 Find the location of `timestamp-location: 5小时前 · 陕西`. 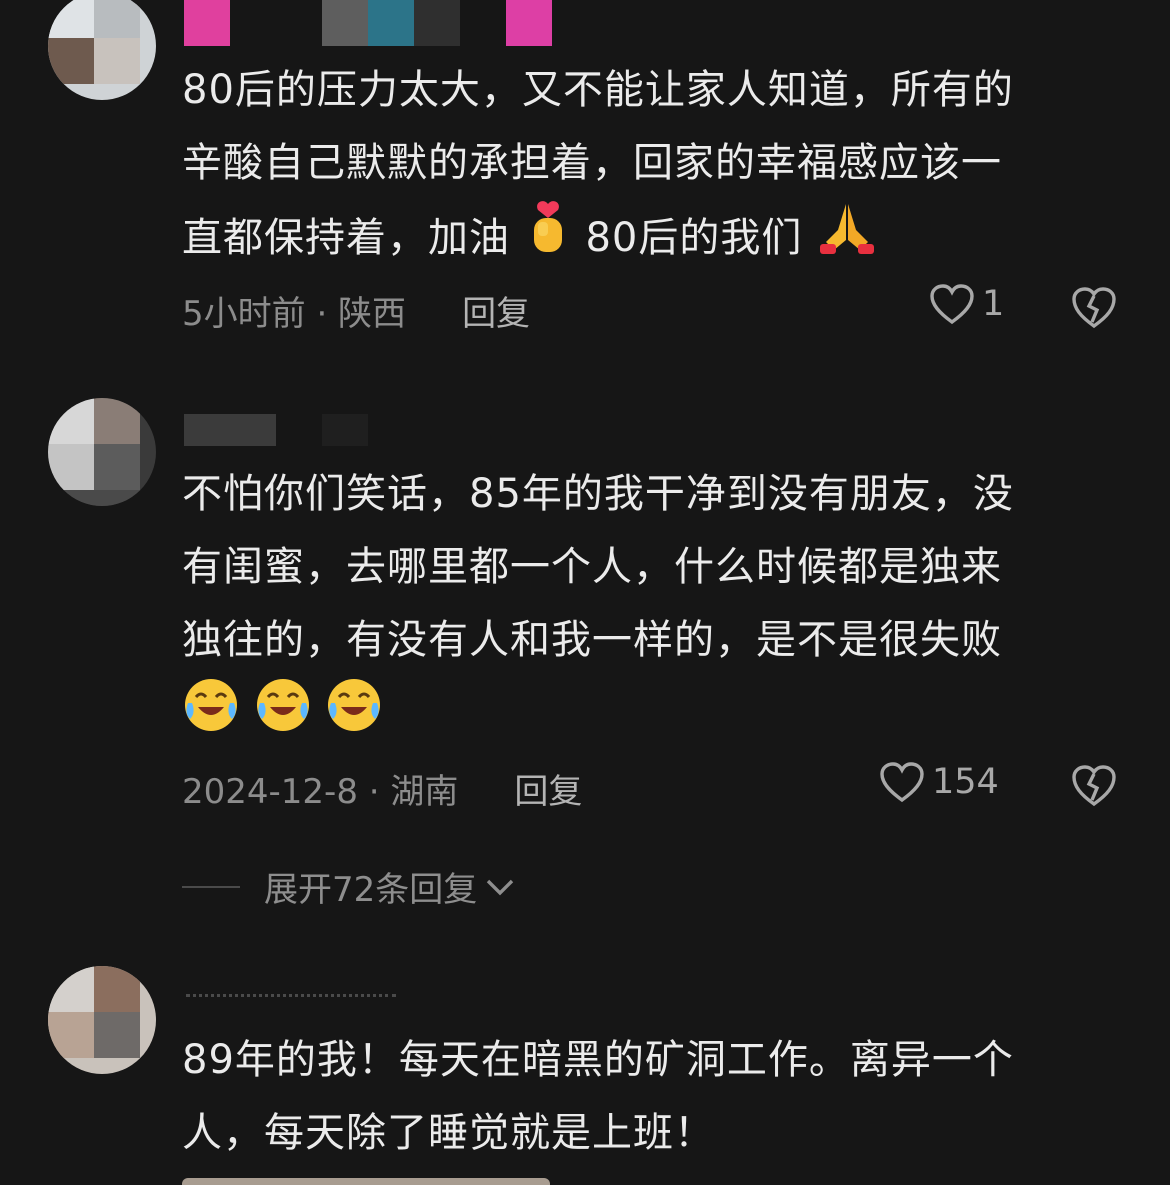

timestamp-location: 5小时前 · 陕西 is located at coordinates (294, 314).